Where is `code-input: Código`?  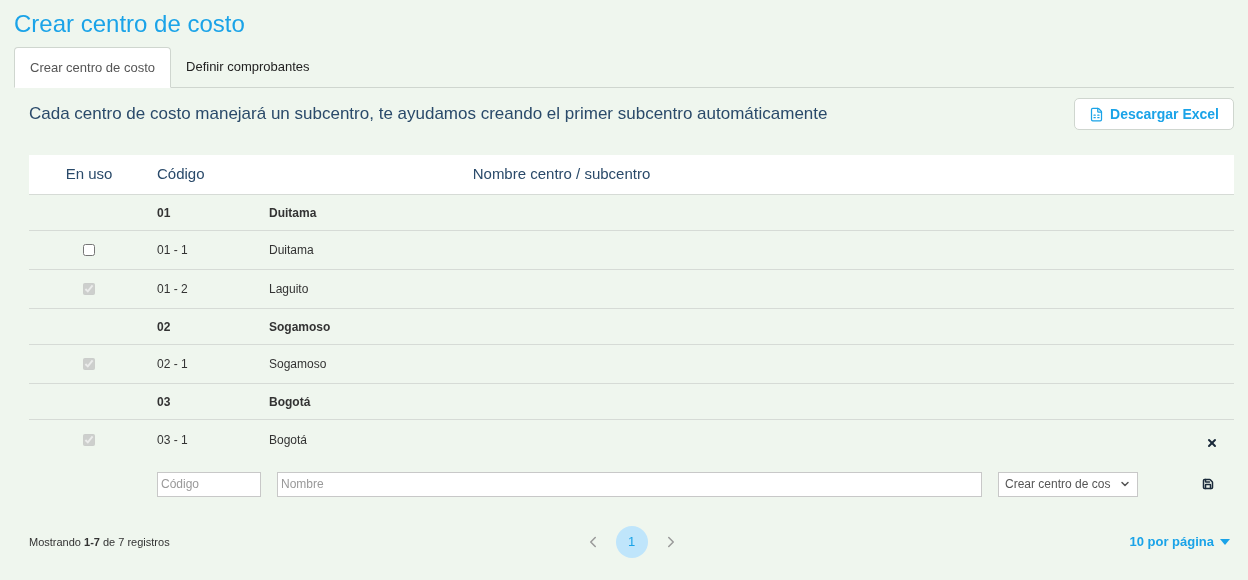 code-input: Código is located at coordinates (209, 484).